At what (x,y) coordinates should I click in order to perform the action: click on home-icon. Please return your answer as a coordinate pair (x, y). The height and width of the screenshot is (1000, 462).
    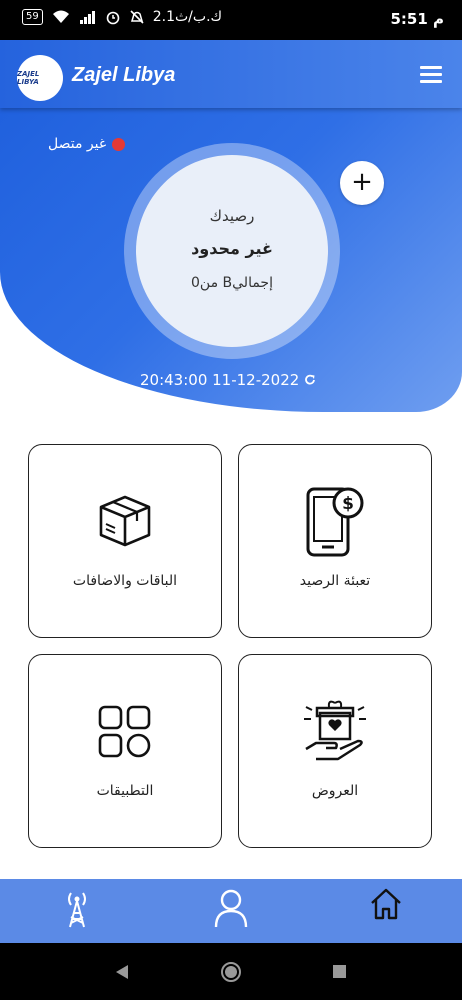
    Looking at the image, I should click on (386, 904).